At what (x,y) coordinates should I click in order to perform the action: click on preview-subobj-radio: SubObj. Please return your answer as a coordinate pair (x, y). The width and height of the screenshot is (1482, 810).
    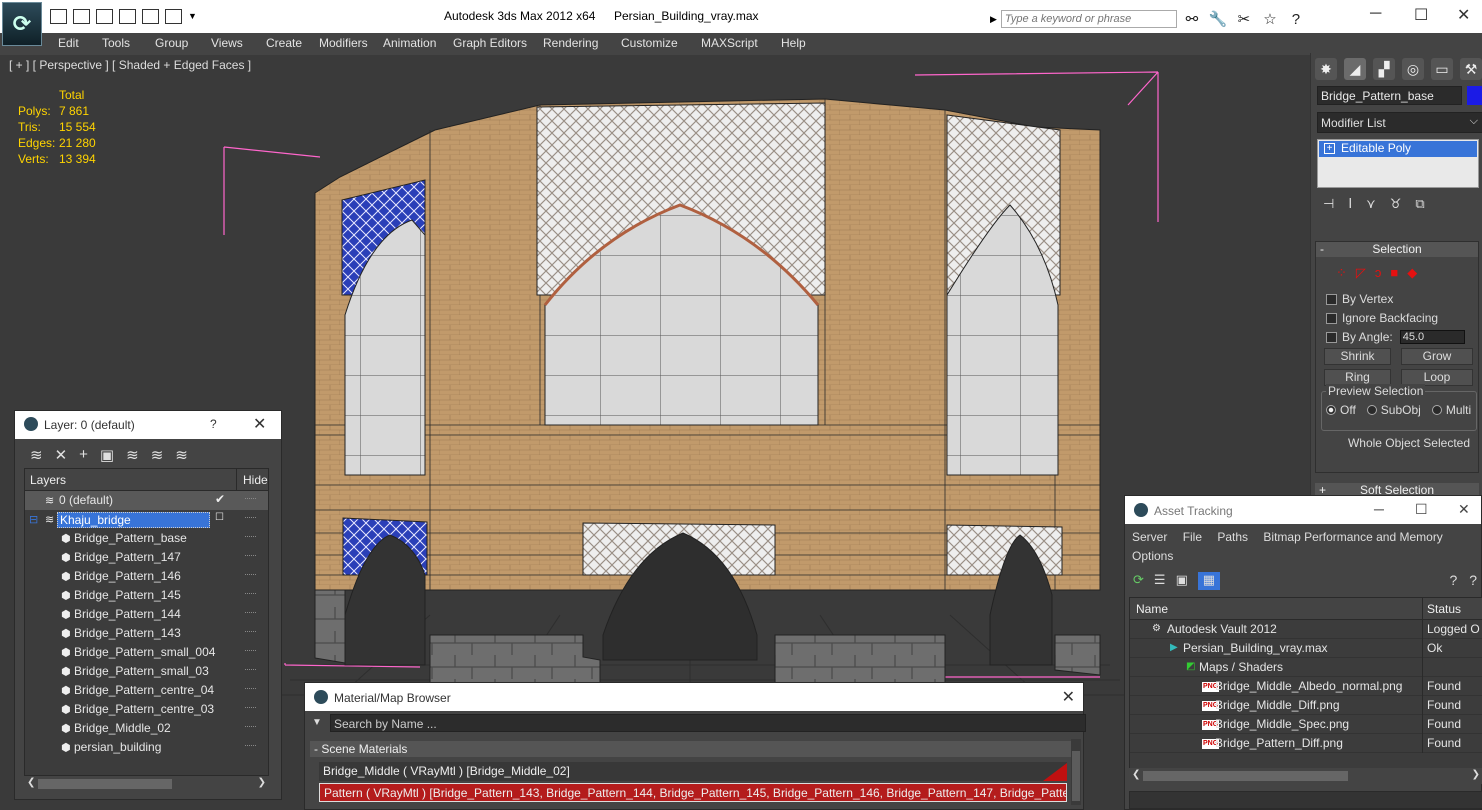
    Looking at the image, I should click on (1393, 410).